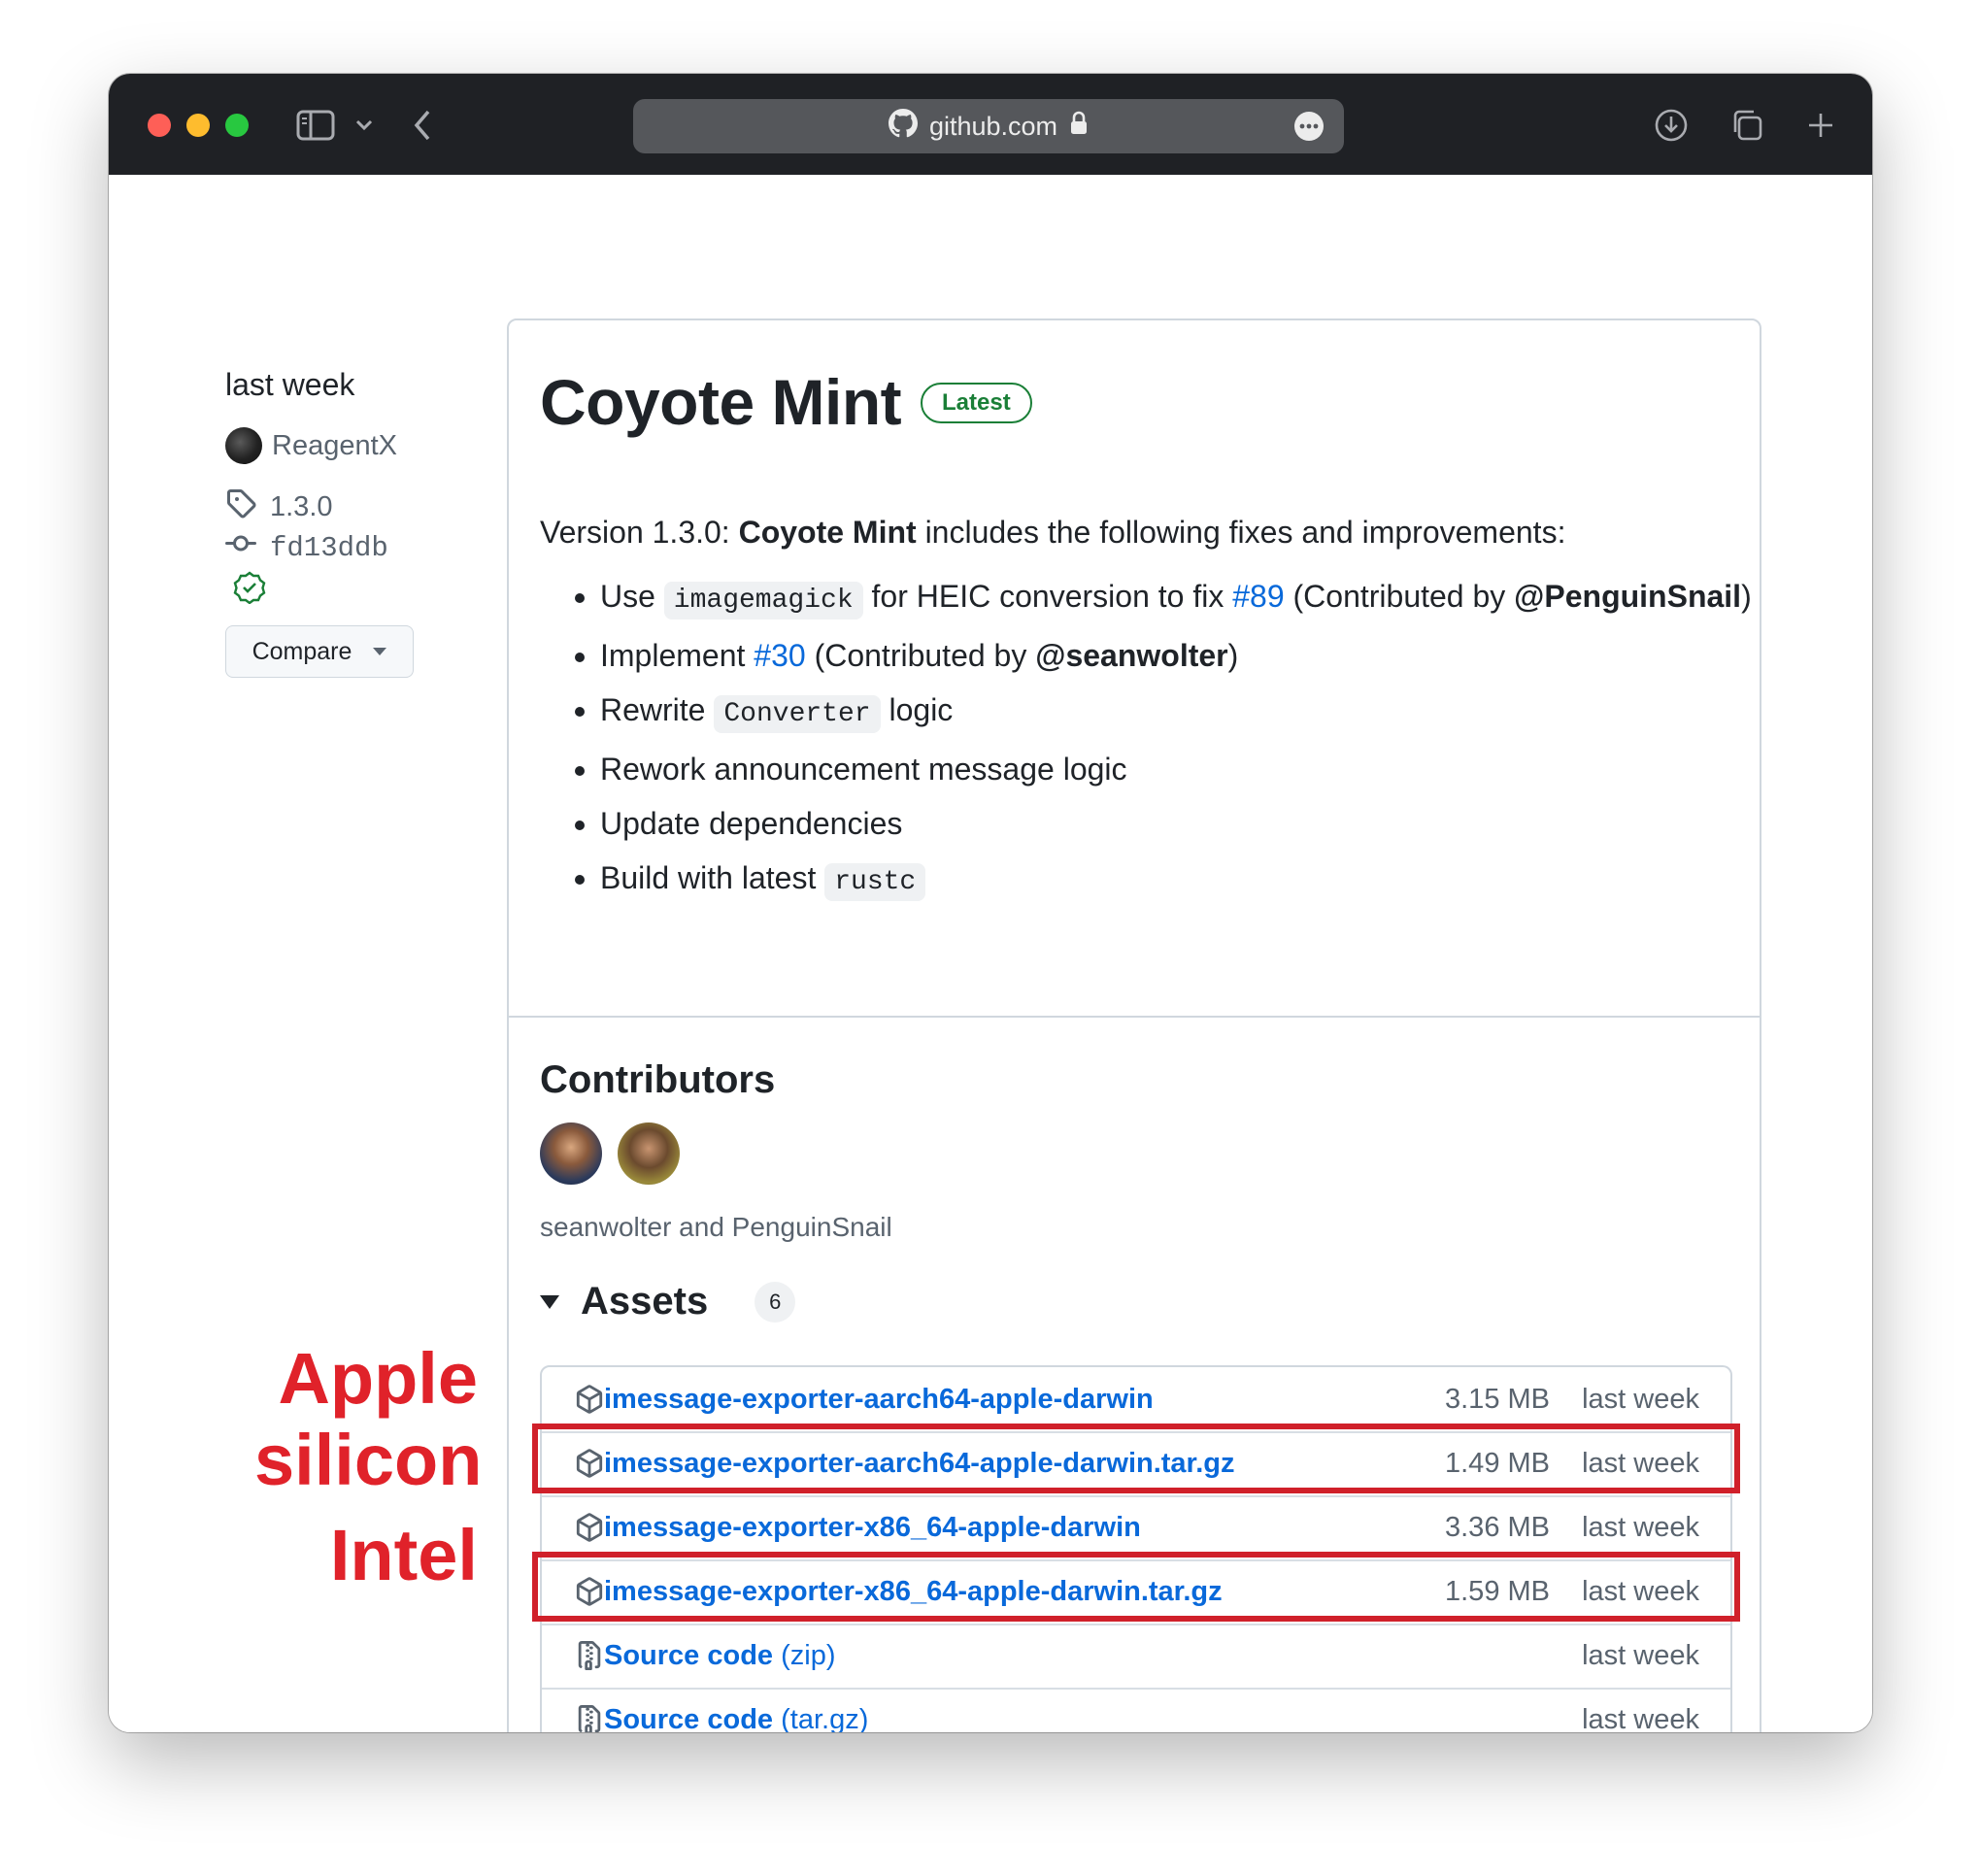 This screenshot has height=1876, width=1979. Describe the element at coordinates (1671, 126) in the screenshot. I see `download-icon` at that location.